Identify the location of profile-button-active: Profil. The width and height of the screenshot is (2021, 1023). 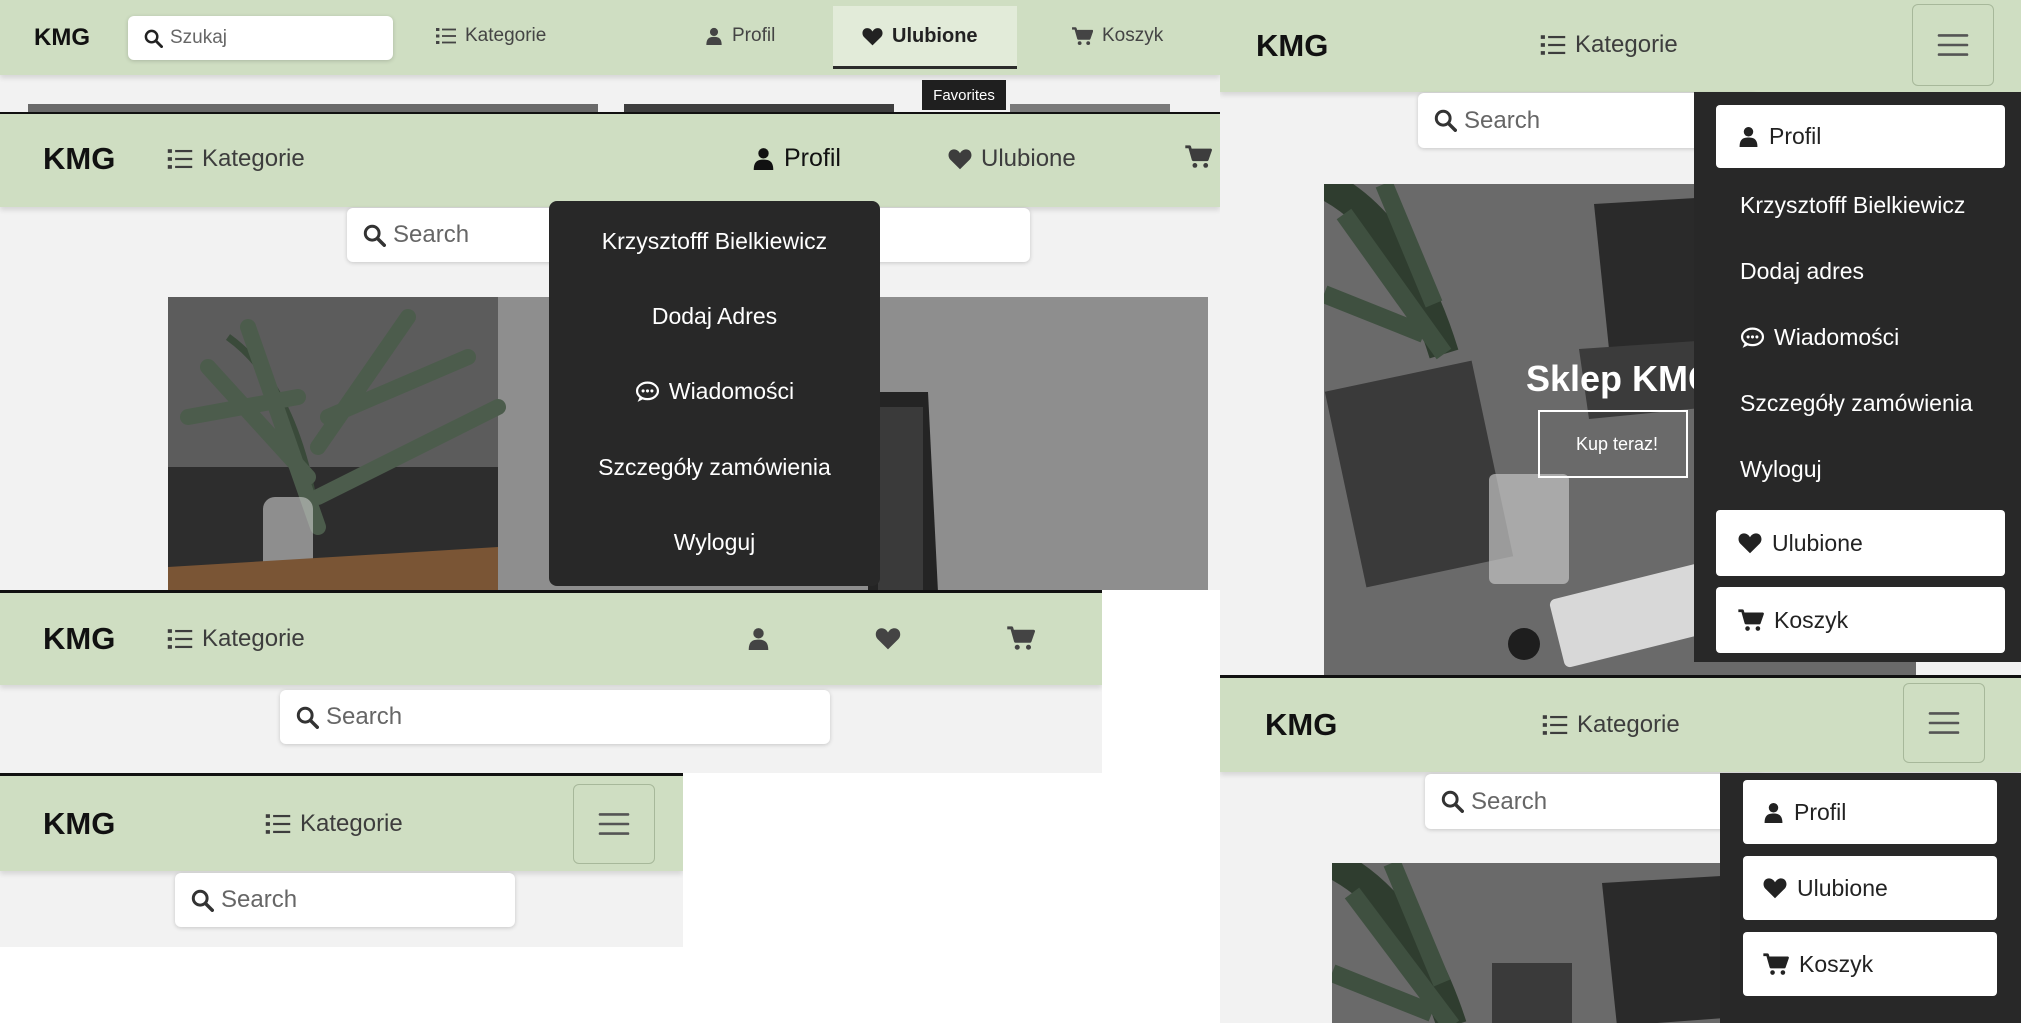
(1860, 136).